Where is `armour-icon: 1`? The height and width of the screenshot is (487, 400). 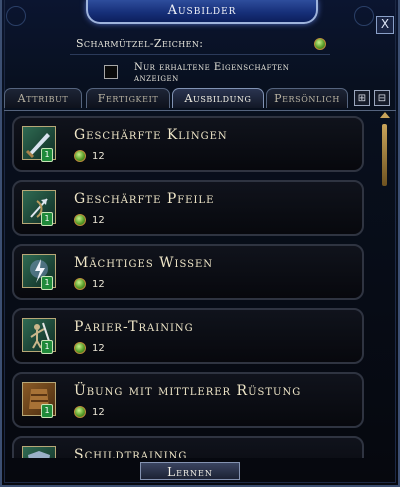 armour-icon: 1 is located at coordinates (39, 400).